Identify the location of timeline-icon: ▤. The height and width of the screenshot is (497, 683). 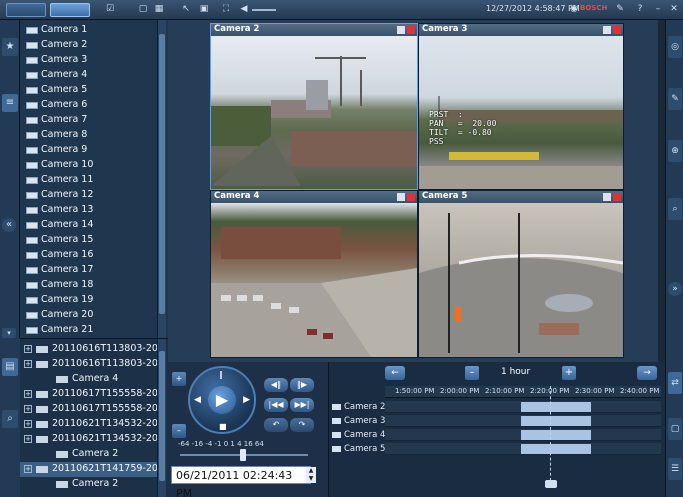
(10, 367).